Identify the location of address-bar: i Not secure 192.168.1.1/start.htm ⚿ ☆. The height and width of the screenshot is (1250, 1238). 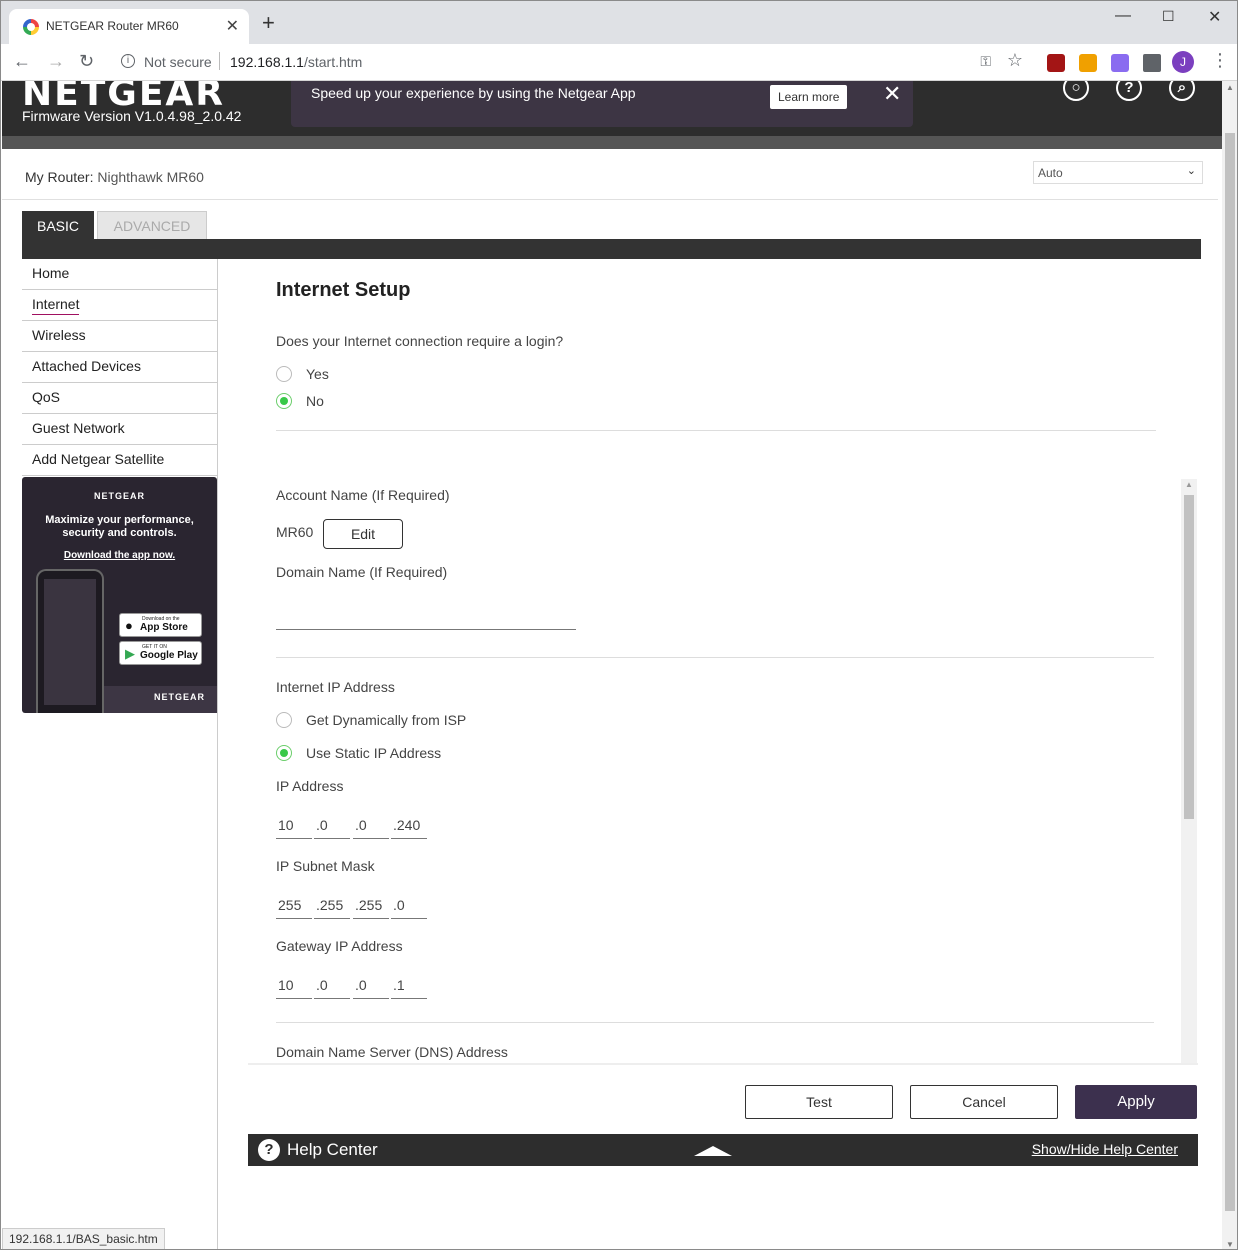
(574, 62).